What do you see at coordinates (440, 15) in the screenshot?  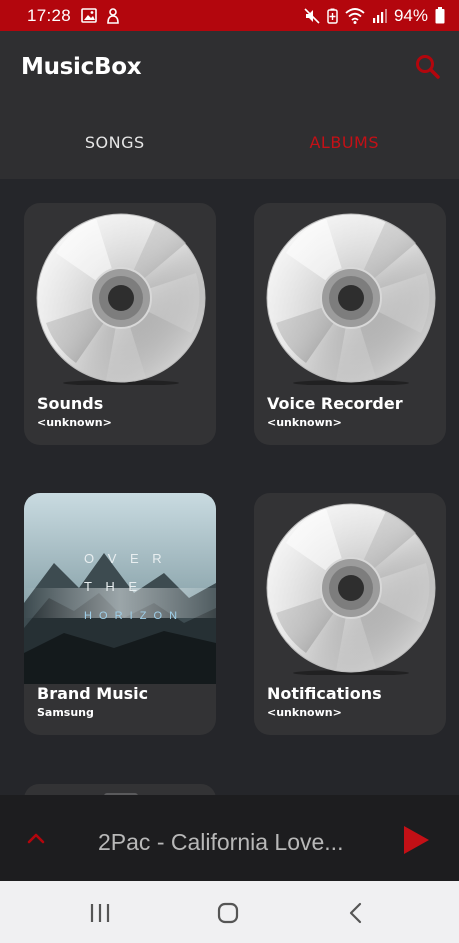 I see `battery-icon` at bounding box center [440, 15].